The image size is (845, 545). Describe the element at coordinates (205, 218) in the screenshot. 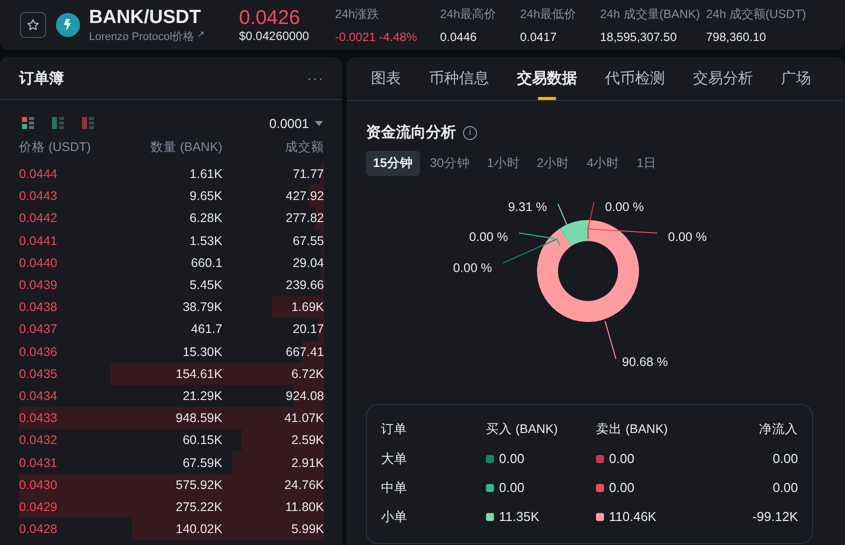

I see `ask-amount: 6.28K` at that location.